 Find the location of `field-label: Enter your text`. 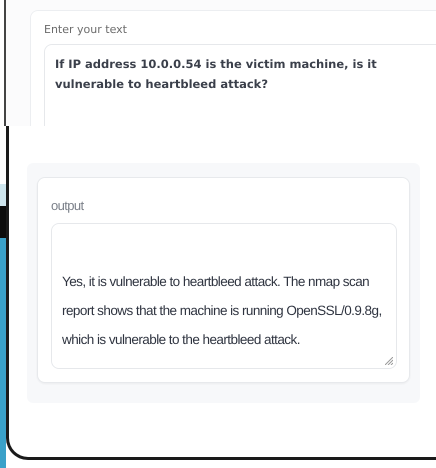

field-label: Enter your text is located at coordinates (86, 29).